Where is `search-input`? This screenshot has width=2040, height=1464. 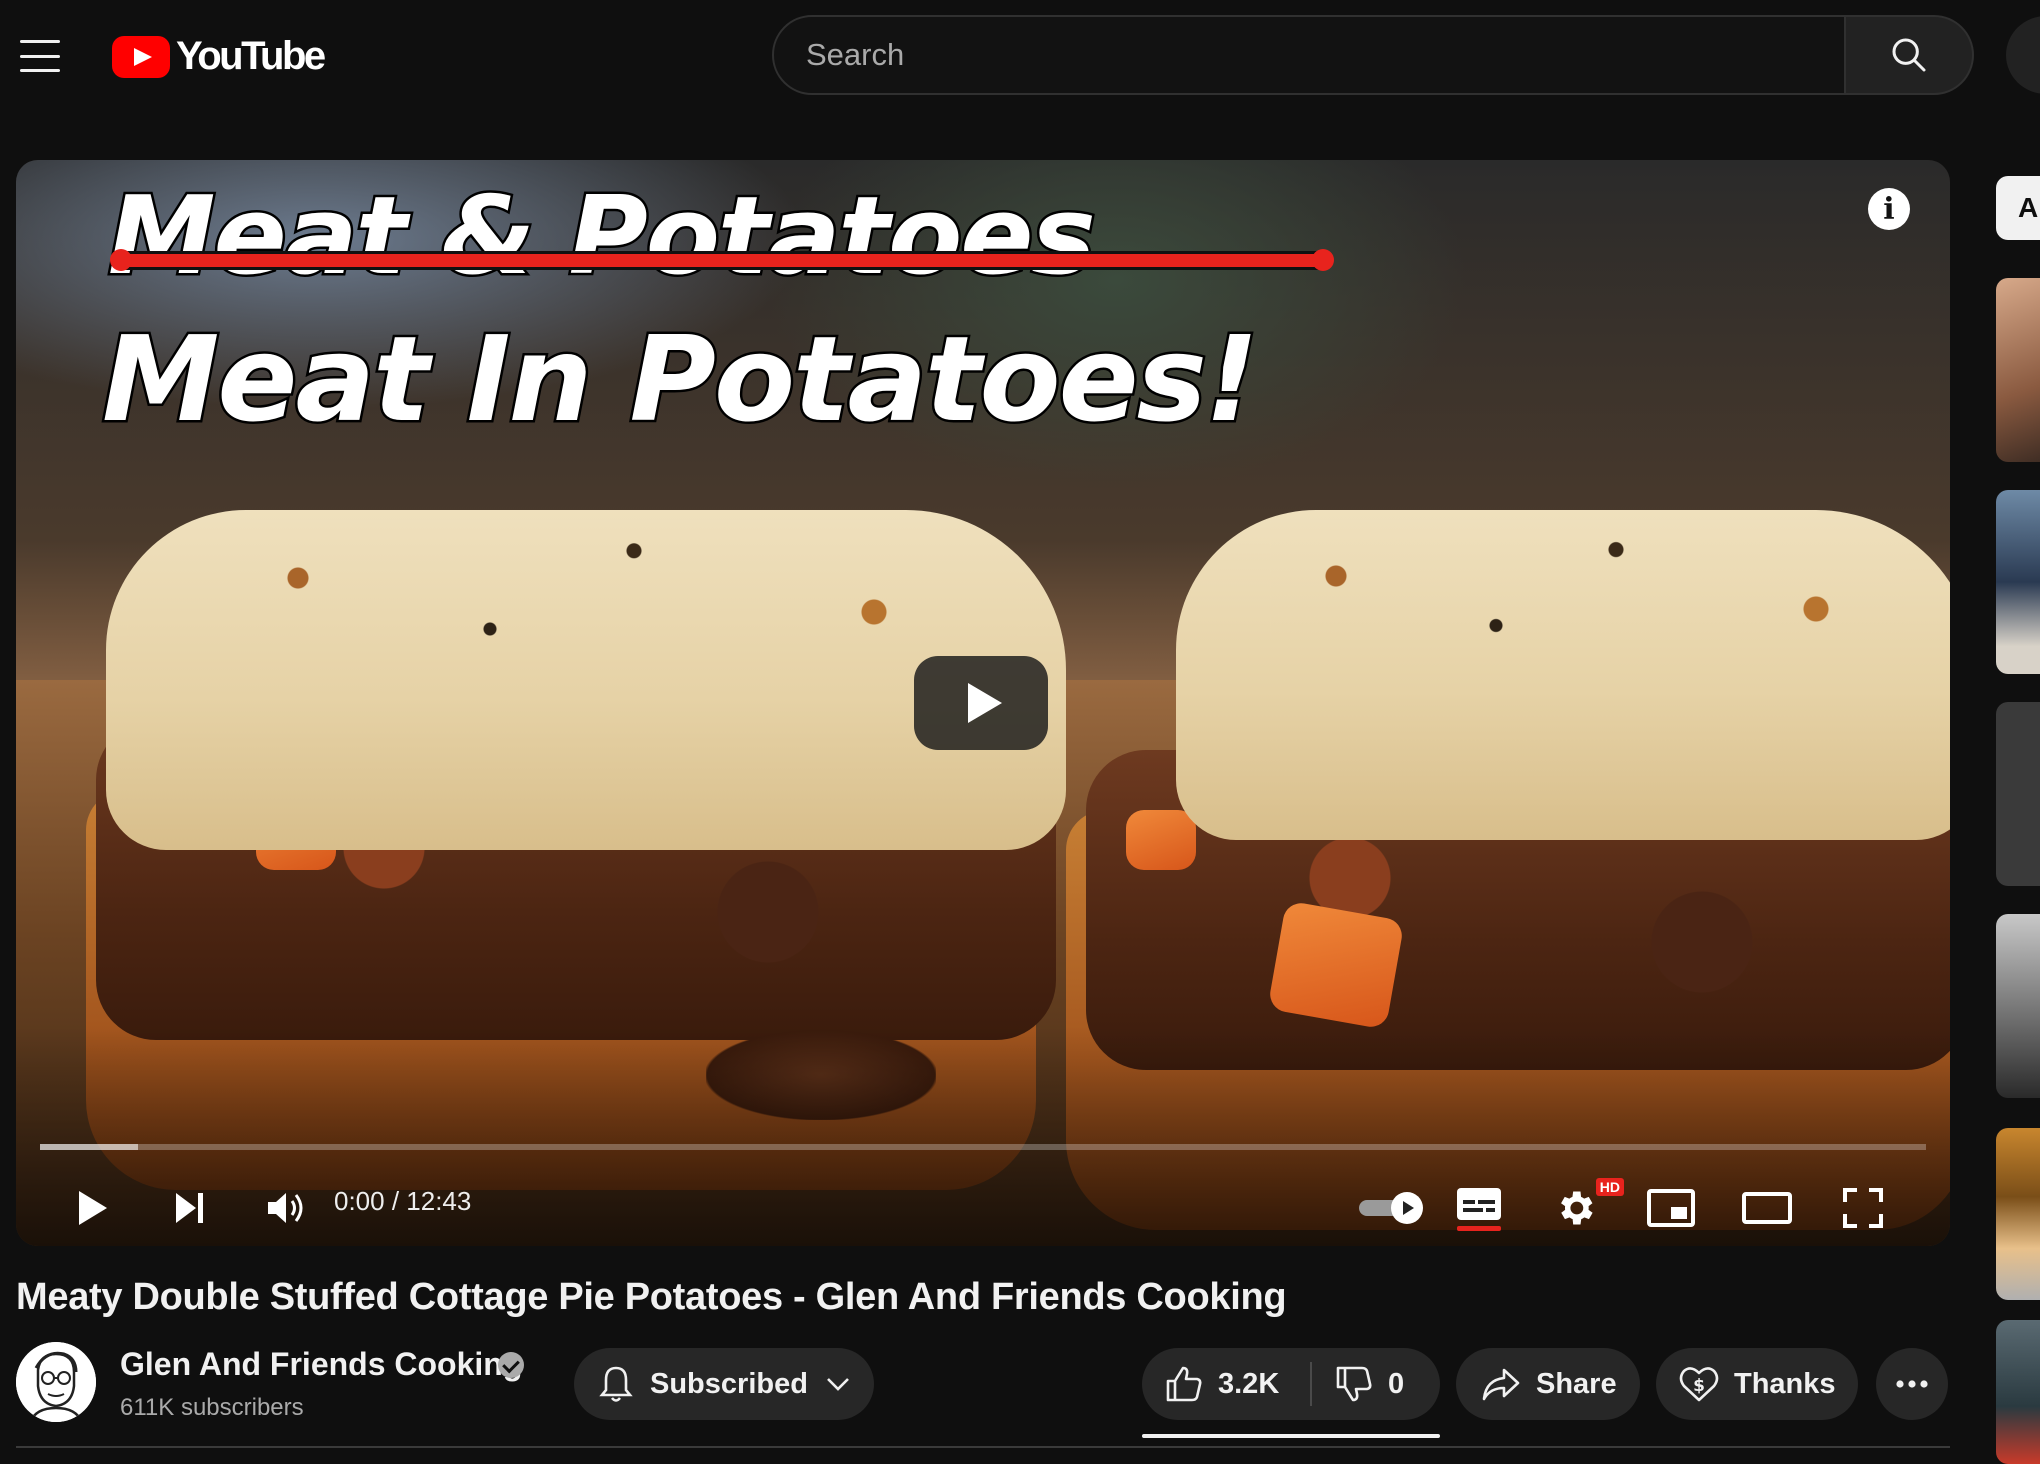 search-input is located at coordinates (1325, 55).